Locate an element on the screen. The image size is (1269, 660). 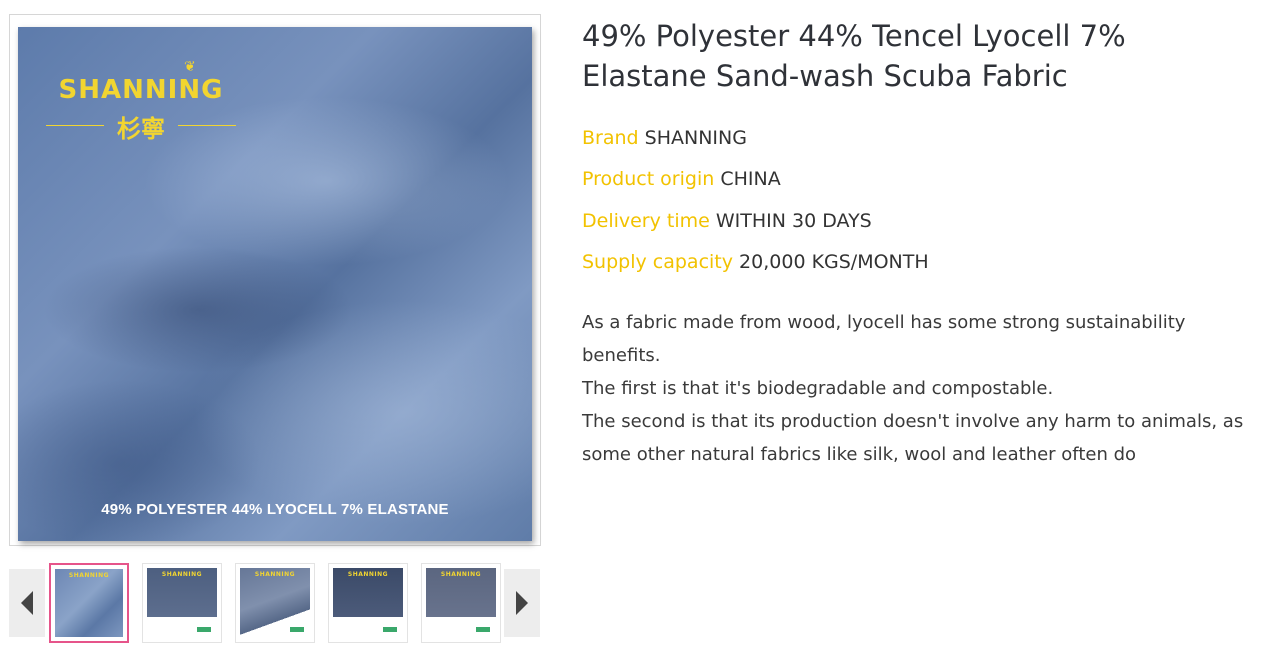
logo-divider-right is located at coordinates (207, 125).